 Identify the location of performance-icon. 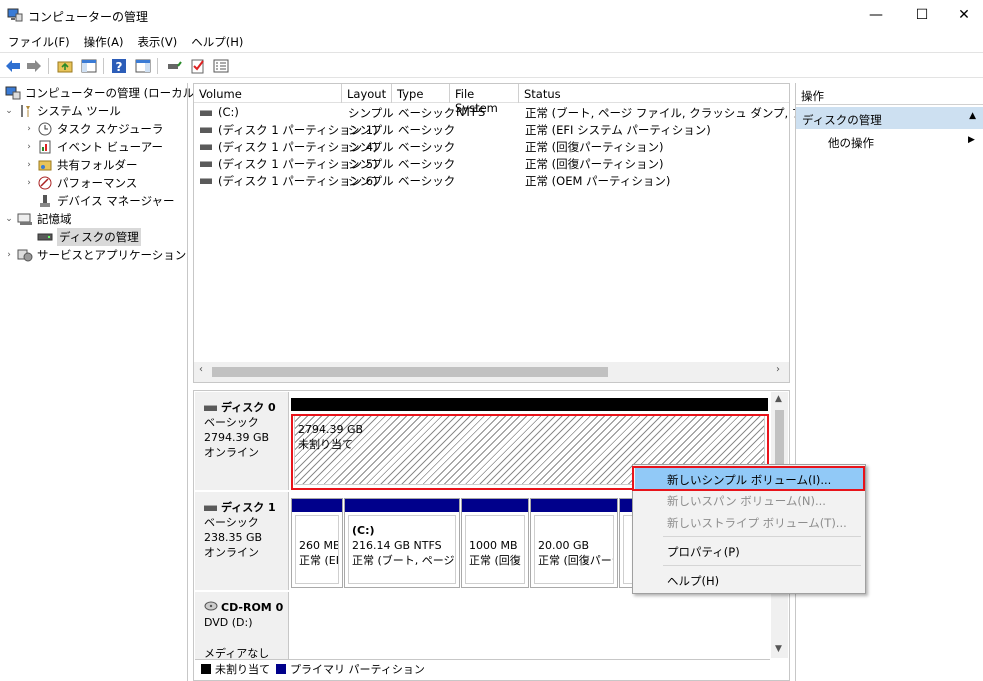
(45, 183).